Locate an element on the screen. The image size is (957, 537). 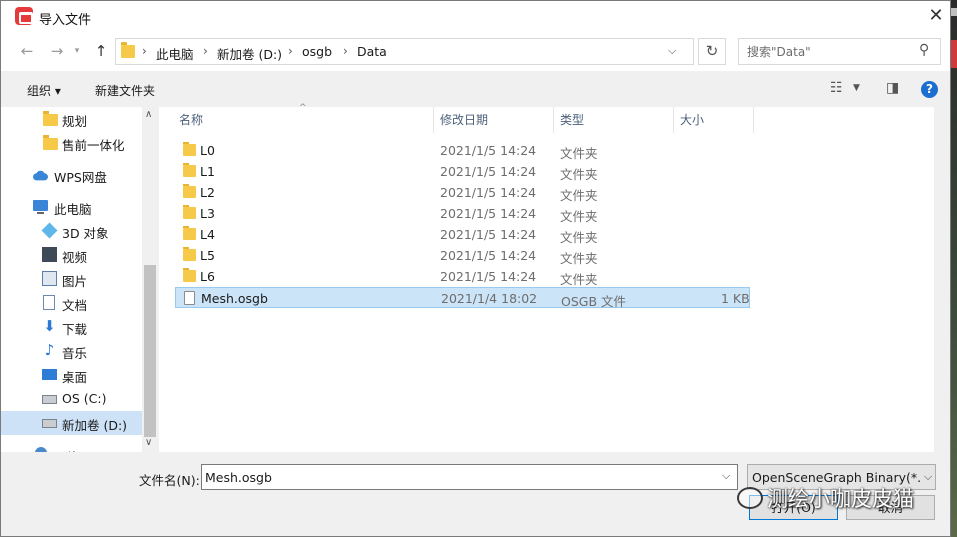
sidebar-item-3d-objects: 3D 对象 is located at coordinates (71, 231).